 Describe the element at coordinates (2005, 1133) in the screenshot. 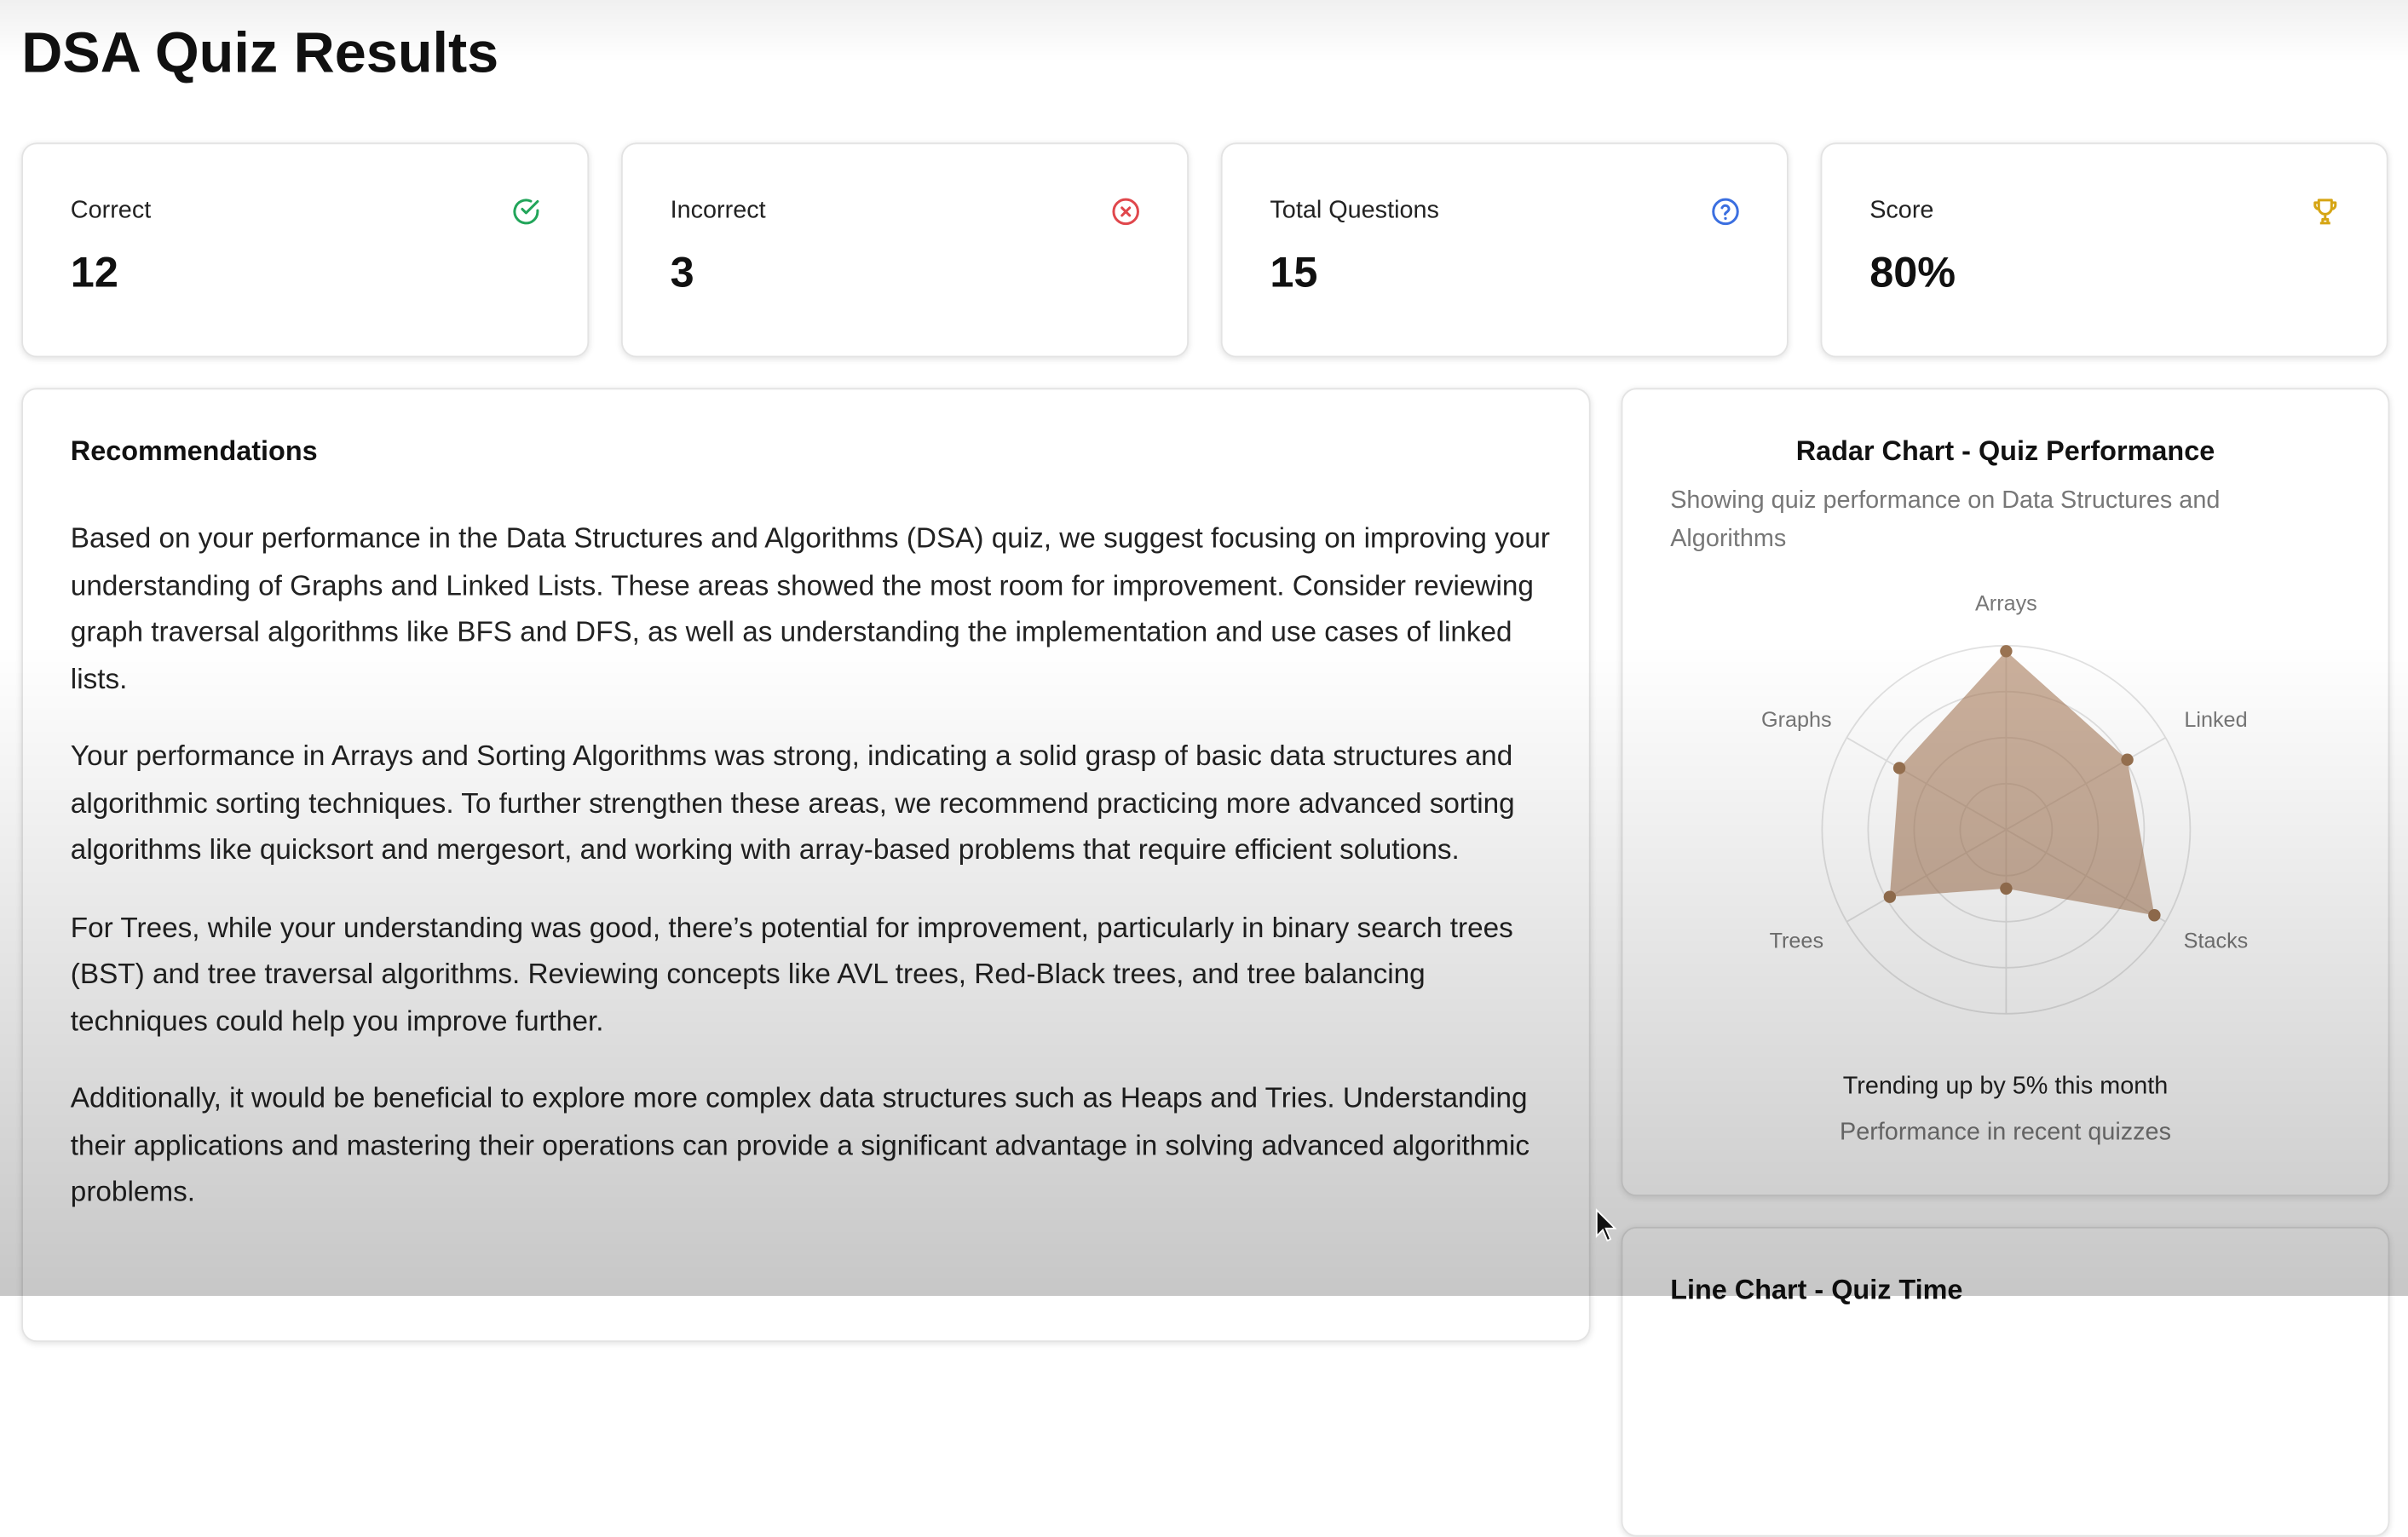

I see `radar-chart-footer: Performance in recent quizzes` at that location.